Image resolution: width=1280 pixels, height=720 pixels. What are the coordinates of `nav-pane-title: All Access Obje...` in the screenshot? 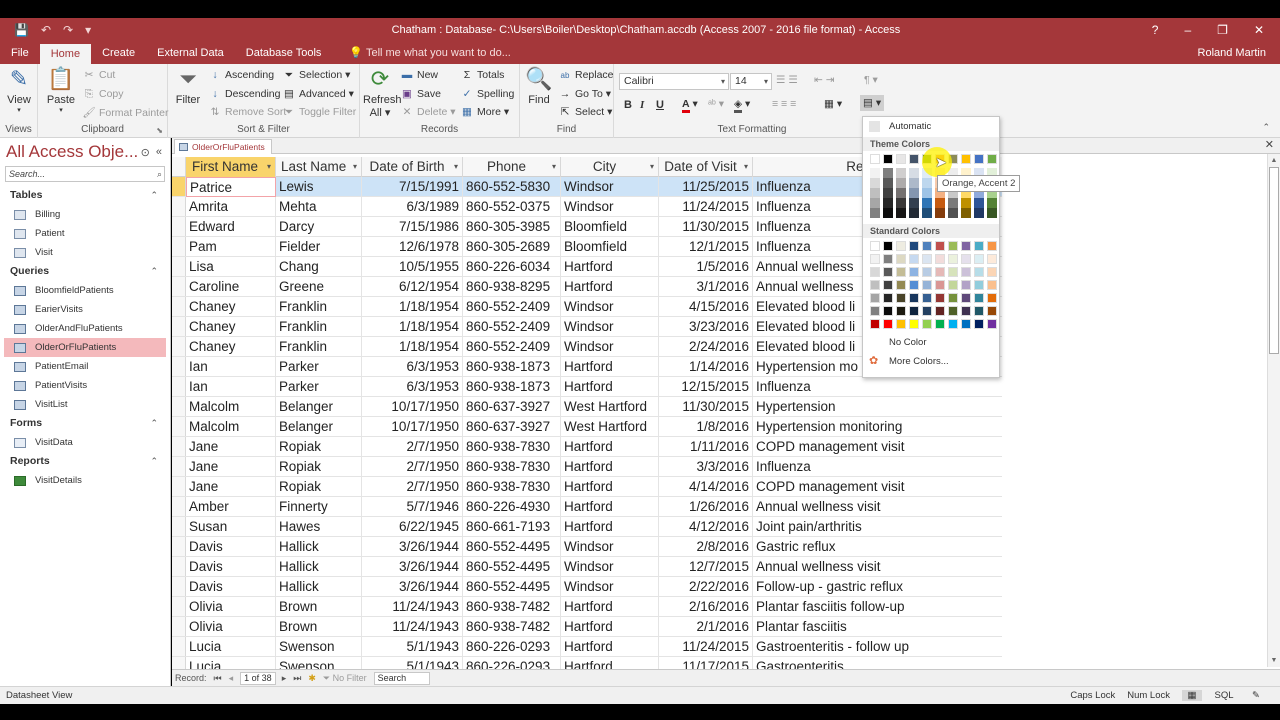 It's located at (72, 152).